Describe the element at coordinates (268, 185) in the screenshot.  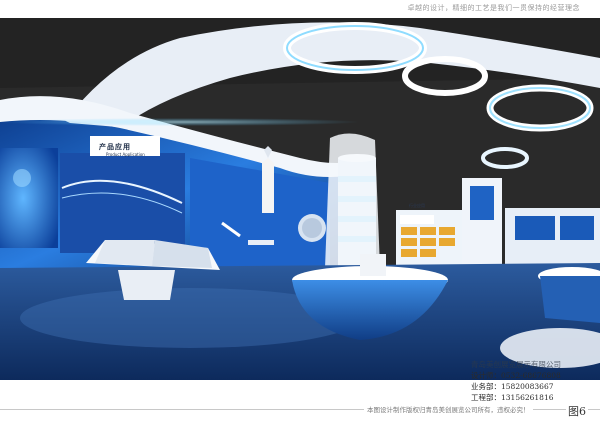
I see `rocket-icon` at that location.